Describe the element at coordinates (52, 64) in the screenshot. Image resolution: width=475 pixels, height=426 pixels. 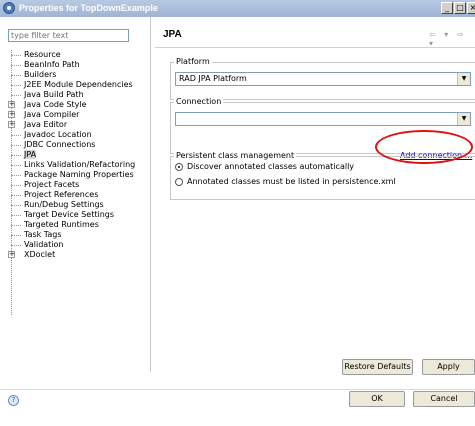
I see `tree-item-label: BeanInfo Path` at that location.